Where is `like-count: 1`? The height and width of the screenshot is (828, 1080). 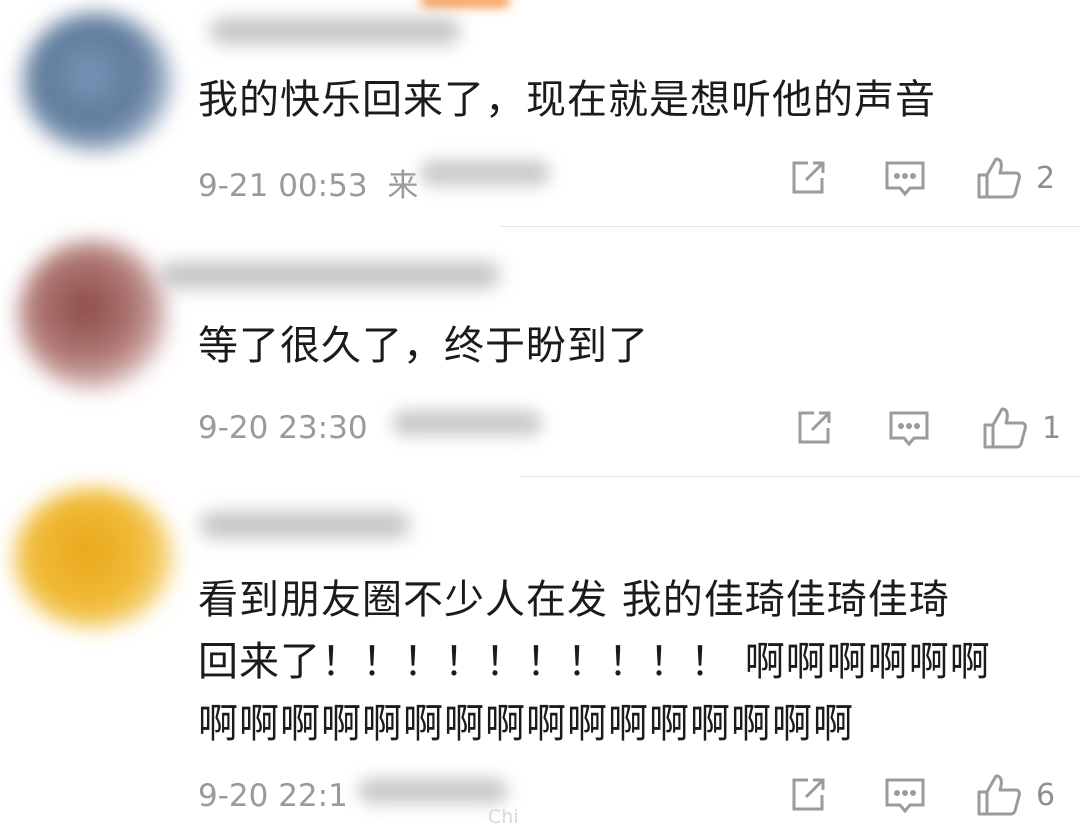
like-count: 1 is located at coordinates (1052, 428).